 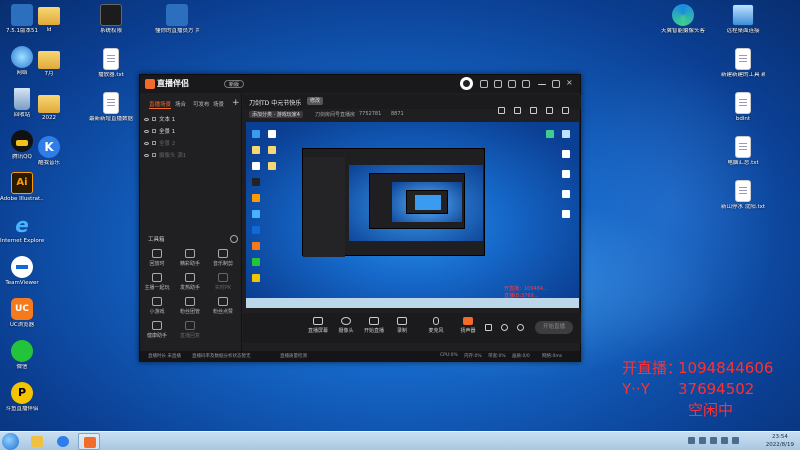 I want to click on desktop-icon: 7月, so click(x=49, y=63).